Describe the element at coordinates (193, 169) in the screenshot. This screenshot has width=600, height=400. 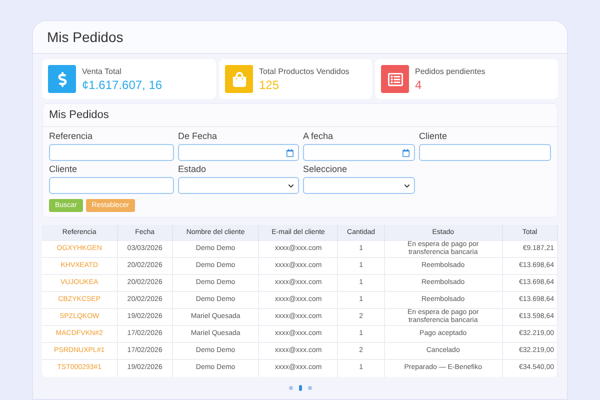
I see `field-label: Estado` at that location.